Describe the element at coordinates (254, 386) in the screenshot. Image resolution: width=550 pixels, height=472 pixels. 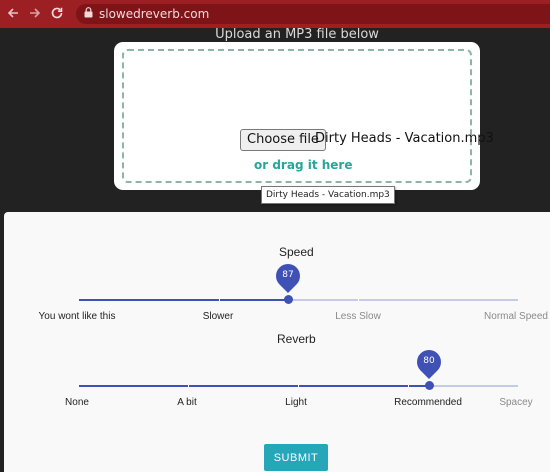
I see `reverb-slider-fill` at that location.